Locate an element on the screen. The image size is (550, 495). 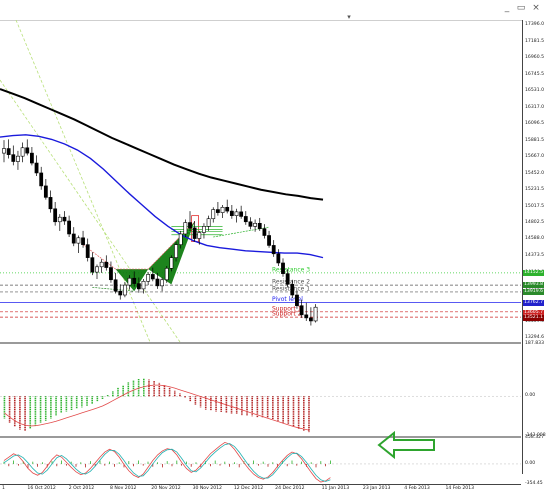
price-tag: 13762.7 is located at coordinates (533, 302).